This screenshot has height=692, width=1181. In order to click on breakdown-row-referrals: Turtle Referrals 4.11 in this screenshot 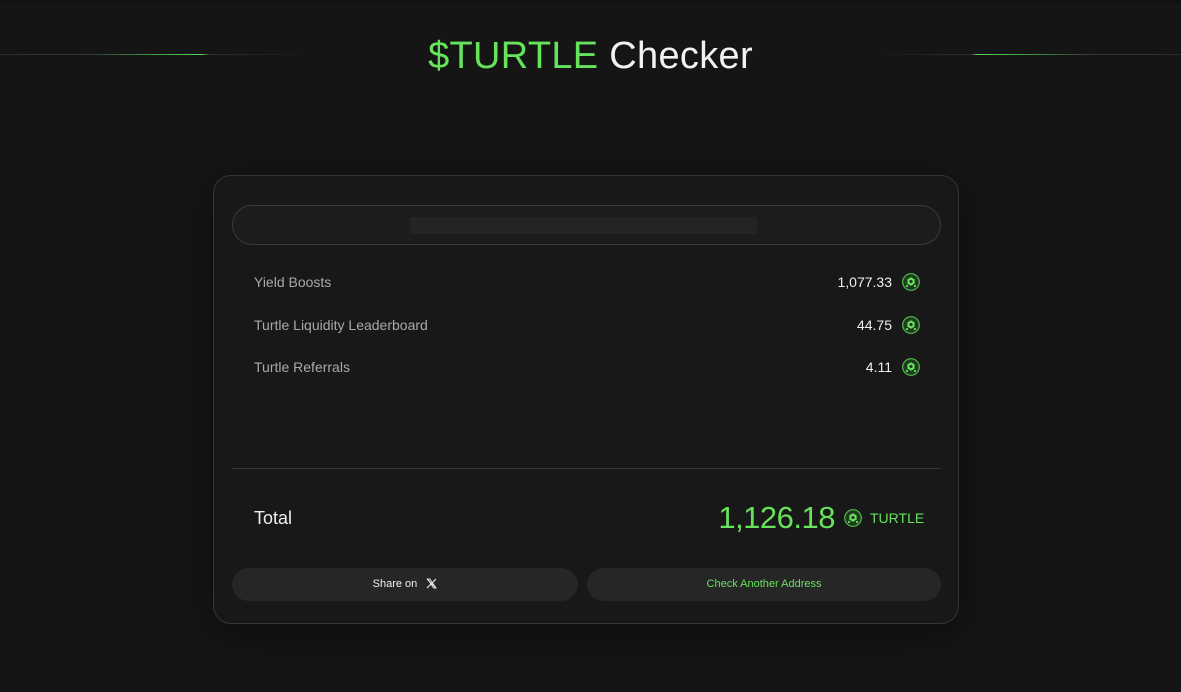, I will do `click(587, 368)`.